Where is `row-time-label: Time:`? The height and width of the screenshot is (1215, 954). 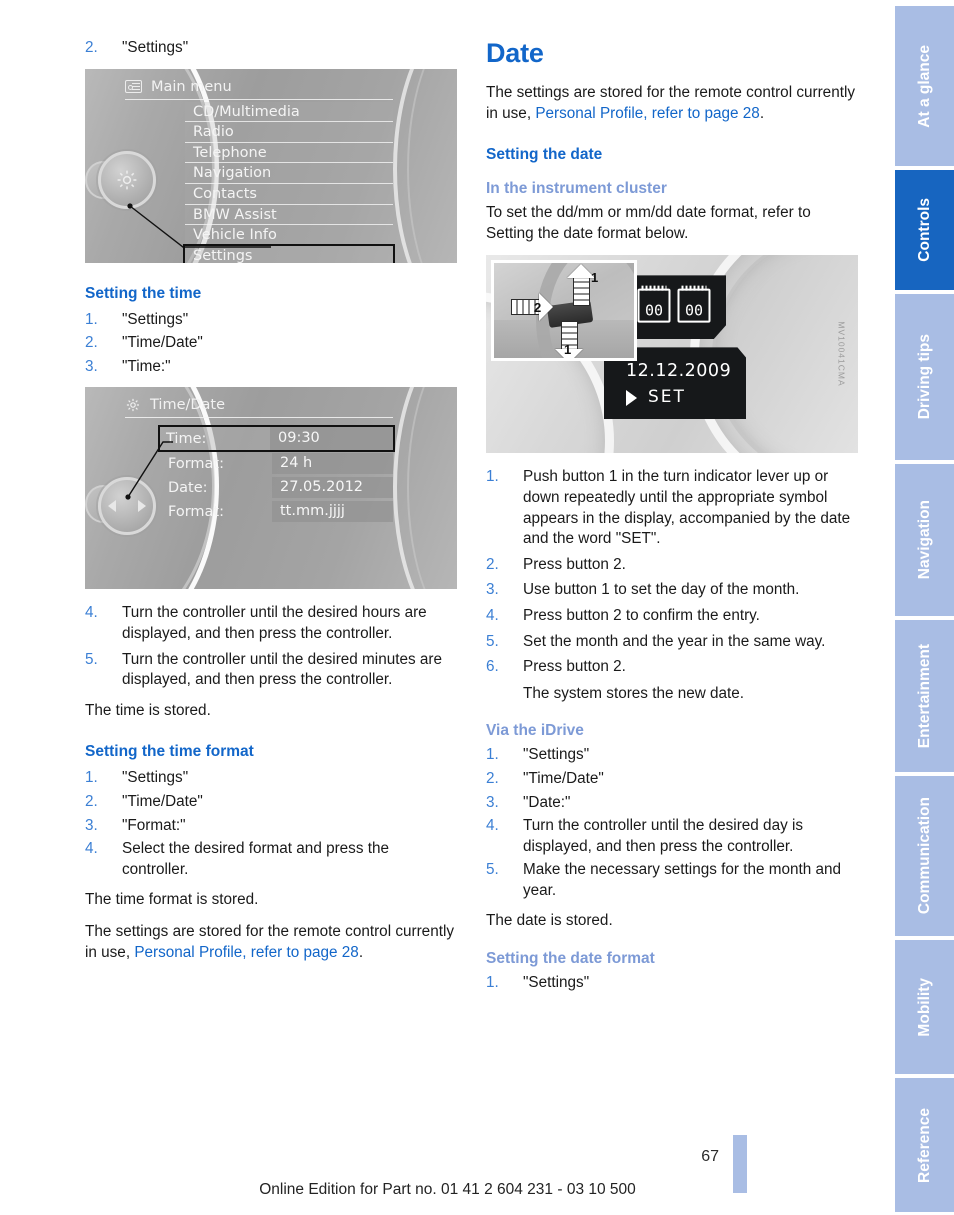
row-time-label: Time: is located at coordinates (186, 438).